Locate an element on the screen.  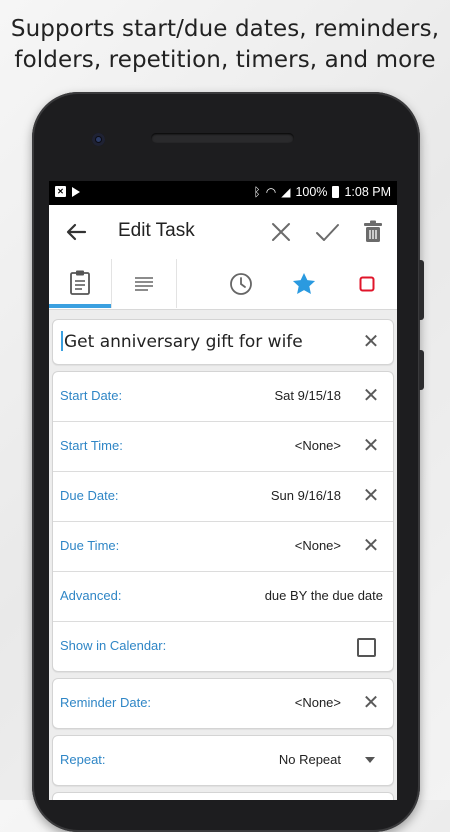
show-in-calendar-checkbox is located at coordinates (366, 647).